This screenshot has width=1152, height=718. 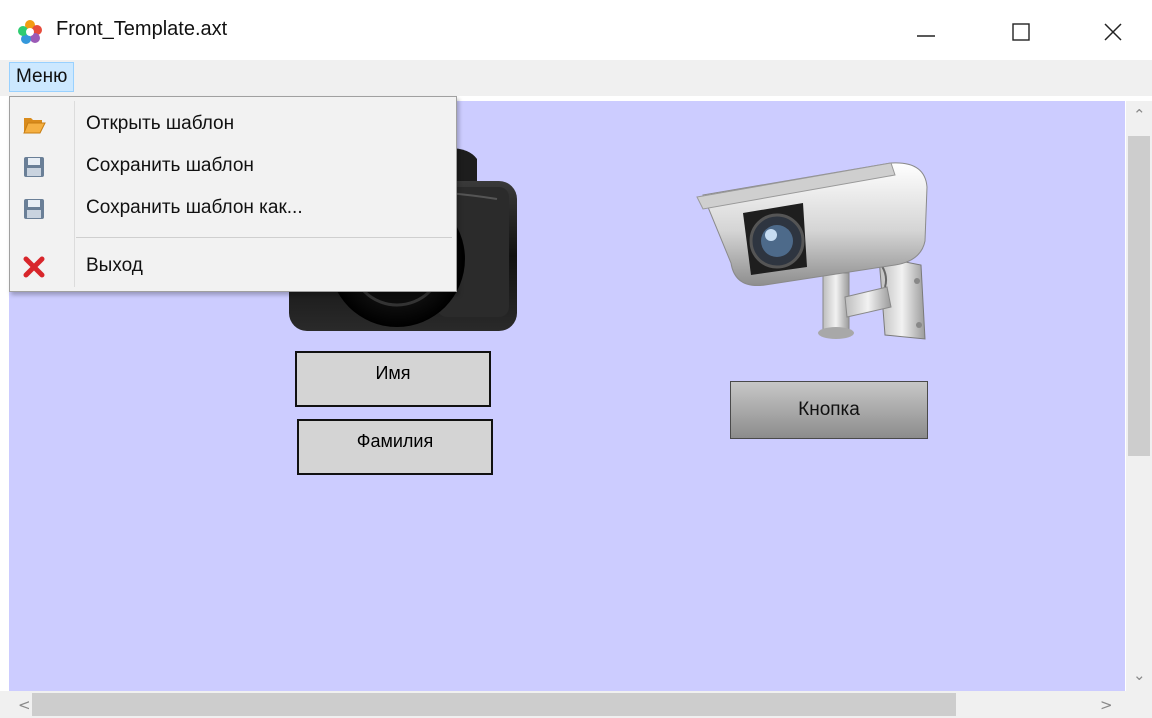 I want to click on minimize-button, so click(x=926, y=32).